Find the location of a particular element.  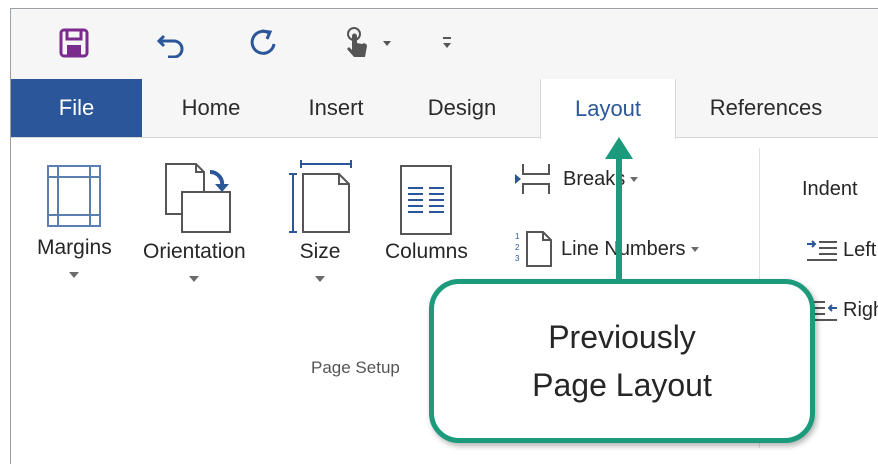

svg-text: 1 is located at coordinates (517, 236).